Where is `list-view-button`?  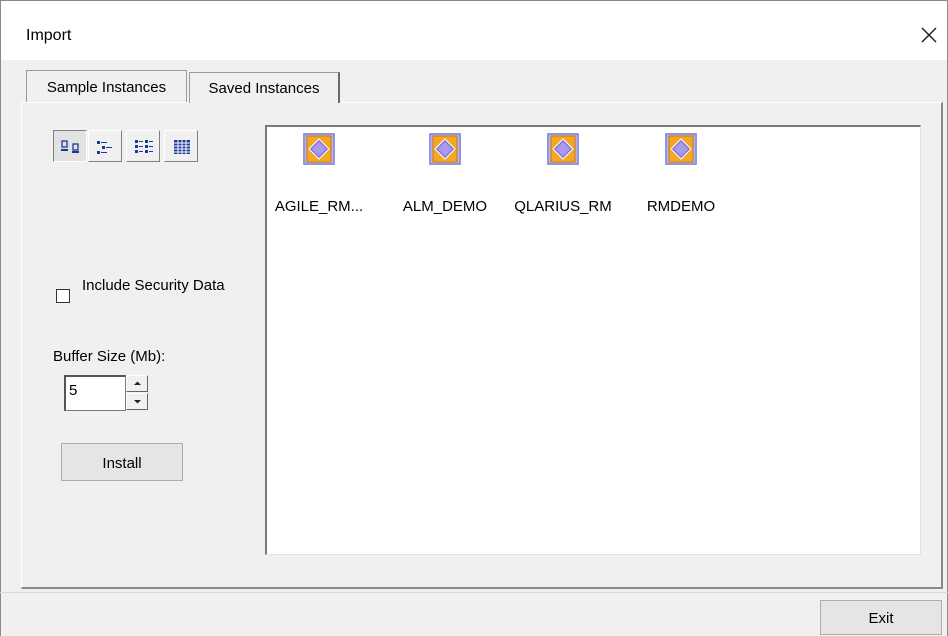 list-view-button is located at coordinates (143, 146).